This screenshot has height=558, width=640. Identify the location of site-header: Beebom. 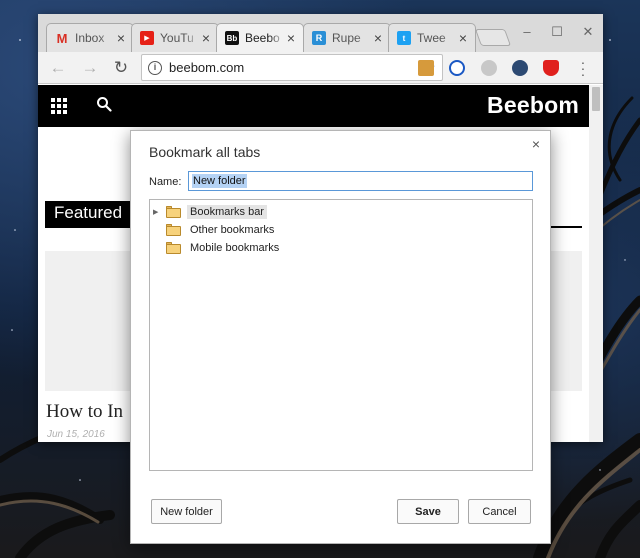
(313, 106).